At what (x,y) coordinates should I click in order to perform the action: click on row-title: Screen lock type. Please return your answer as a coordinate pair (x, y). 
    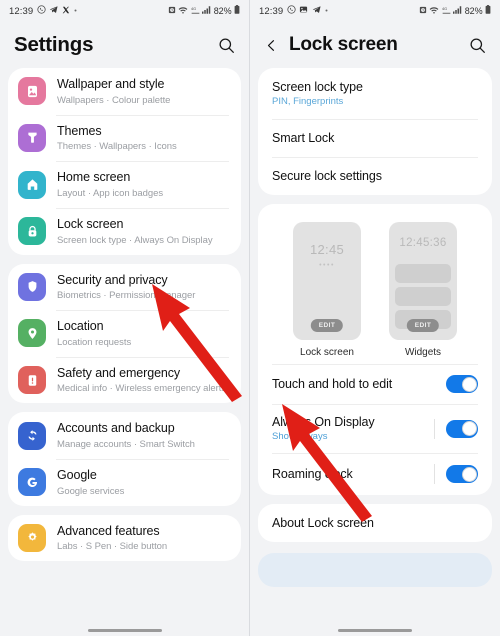
    Looking at the image, I should click on (317, 87).